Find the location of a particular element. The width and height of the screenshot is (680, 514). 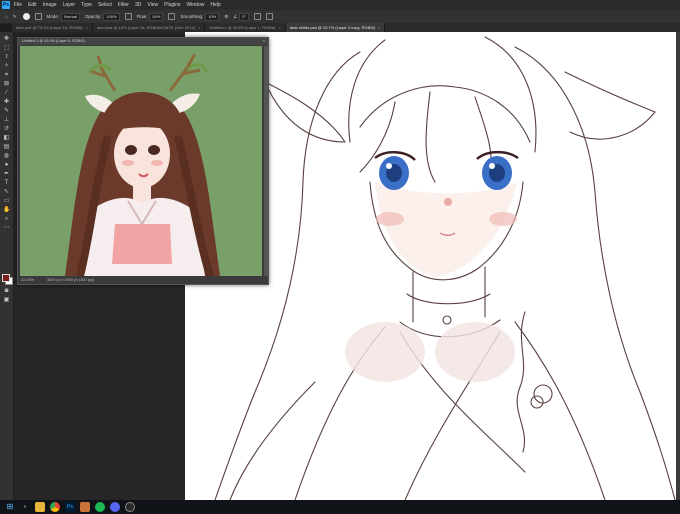

path-selection-tool-icon: ↖ is located at coordinates (6, 192).